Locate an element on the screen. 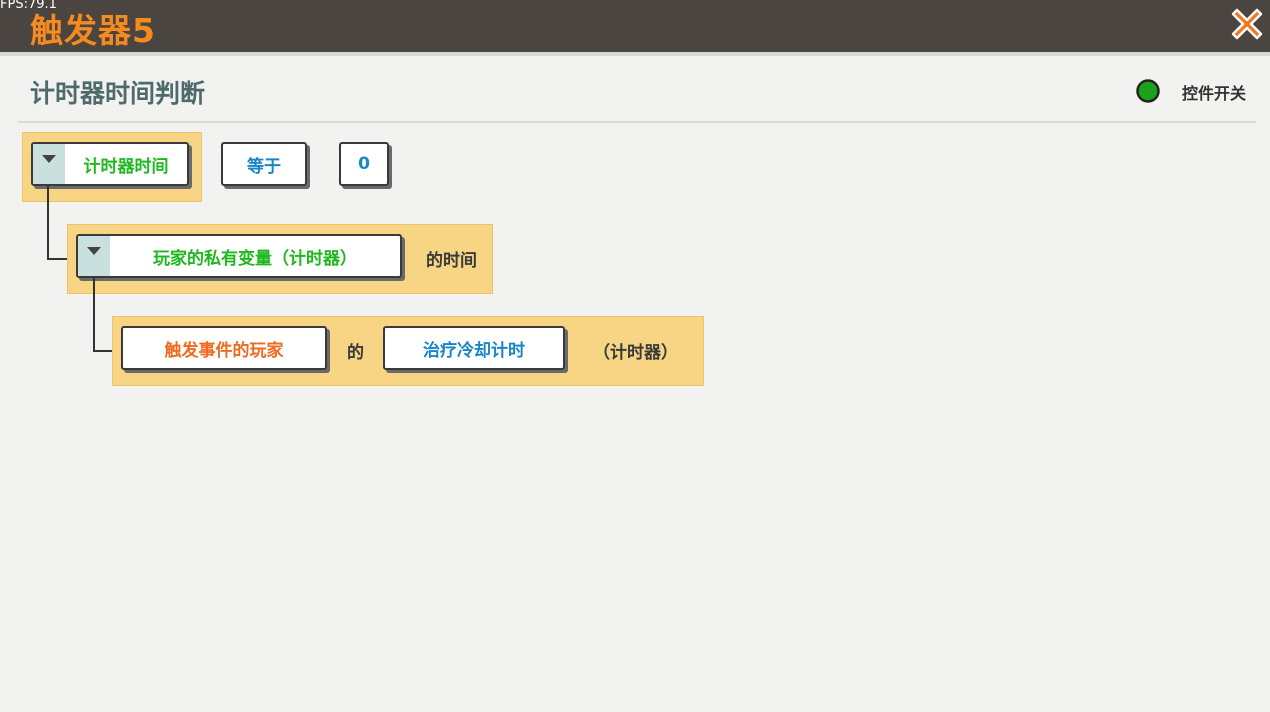  dropdown-label: 计时器时间 is located at coordinates (126, 166).